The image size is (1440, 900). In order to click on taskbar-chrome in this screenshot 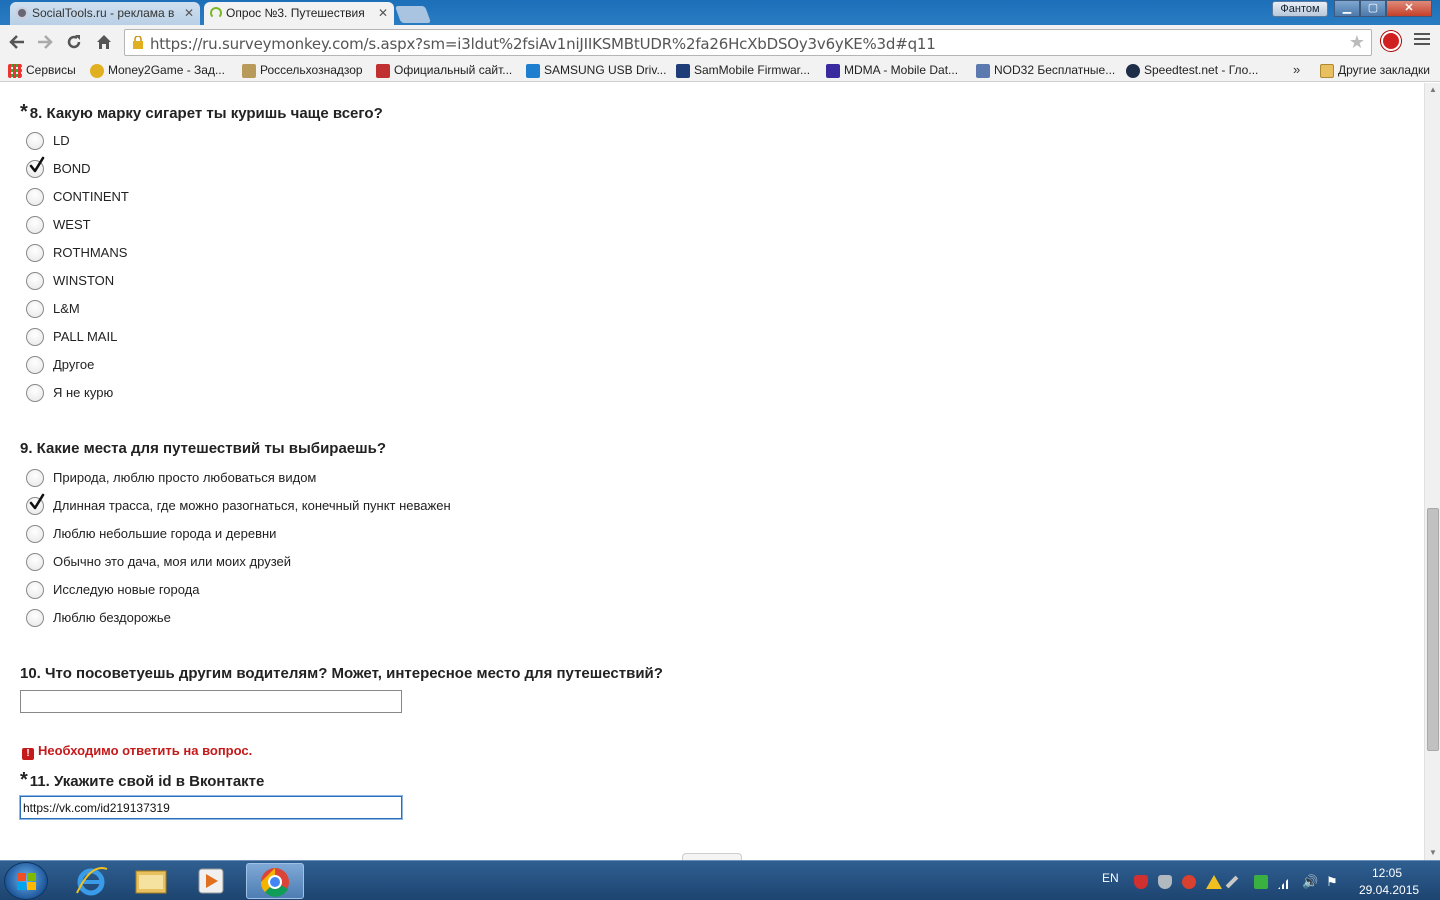, I will do `click(275, 881)`.